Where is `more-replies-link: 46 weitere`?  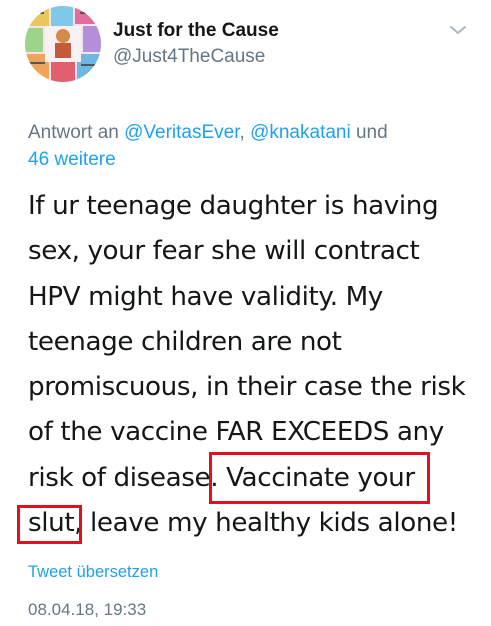 more-replies-link: 46 weitere is located at coordinates (72, 159).